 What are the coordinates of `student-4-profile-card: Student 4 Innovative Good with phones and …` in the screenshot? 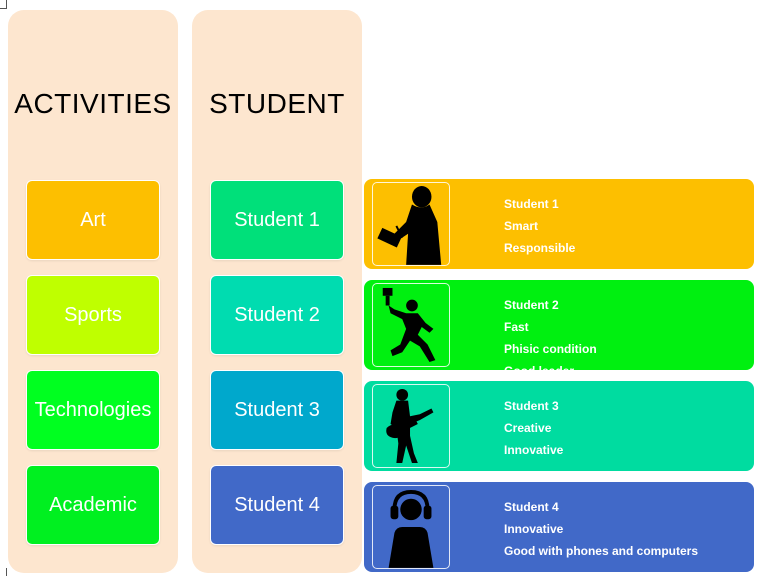 It's located at (559, 527).